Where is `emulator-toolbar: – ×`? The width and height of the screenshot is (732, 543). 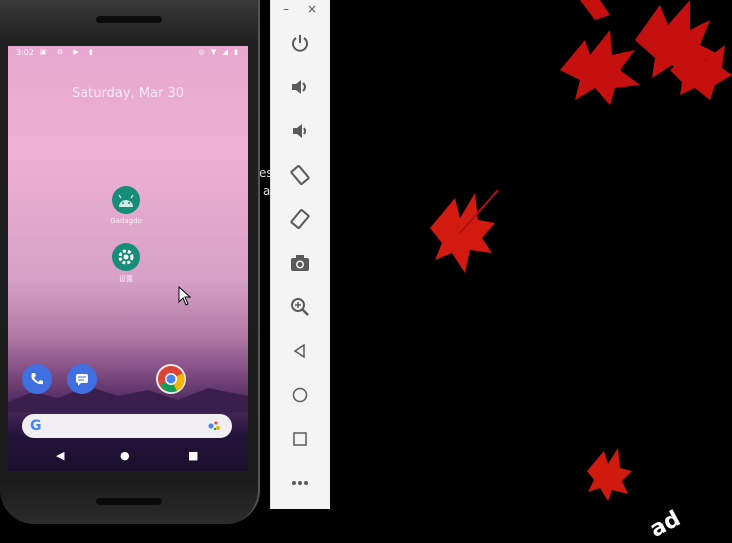 emulator-toolbar: – × is located at coordinates (300, 254).